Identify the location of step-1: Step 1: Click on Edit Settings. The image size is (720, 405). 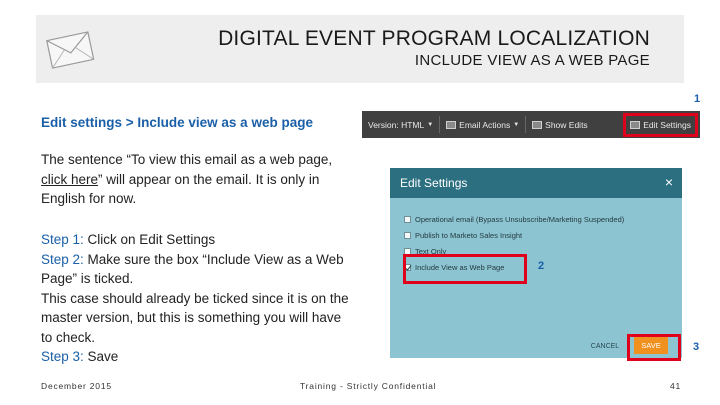
(196, 240).